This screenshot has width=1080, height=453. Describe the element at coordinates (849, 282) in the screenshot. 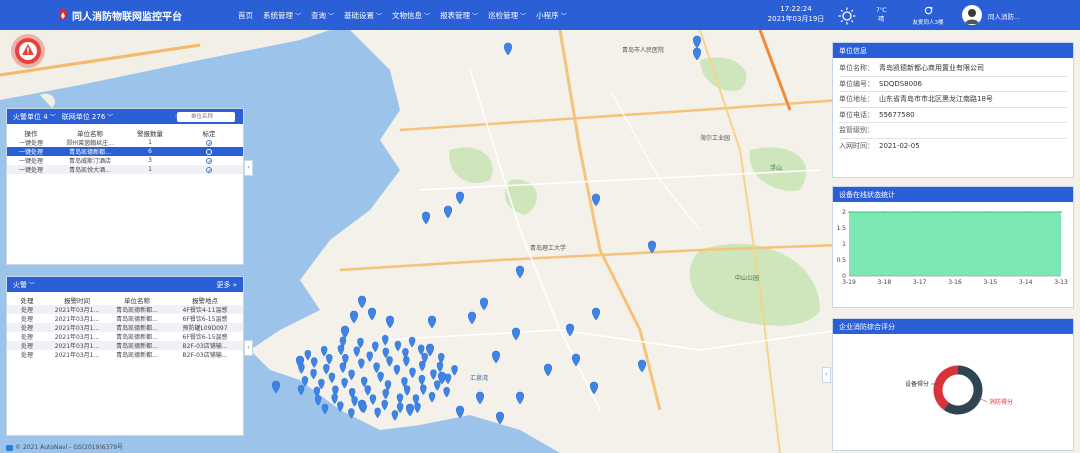

I see `x-tick-label: 3-19` at that location.